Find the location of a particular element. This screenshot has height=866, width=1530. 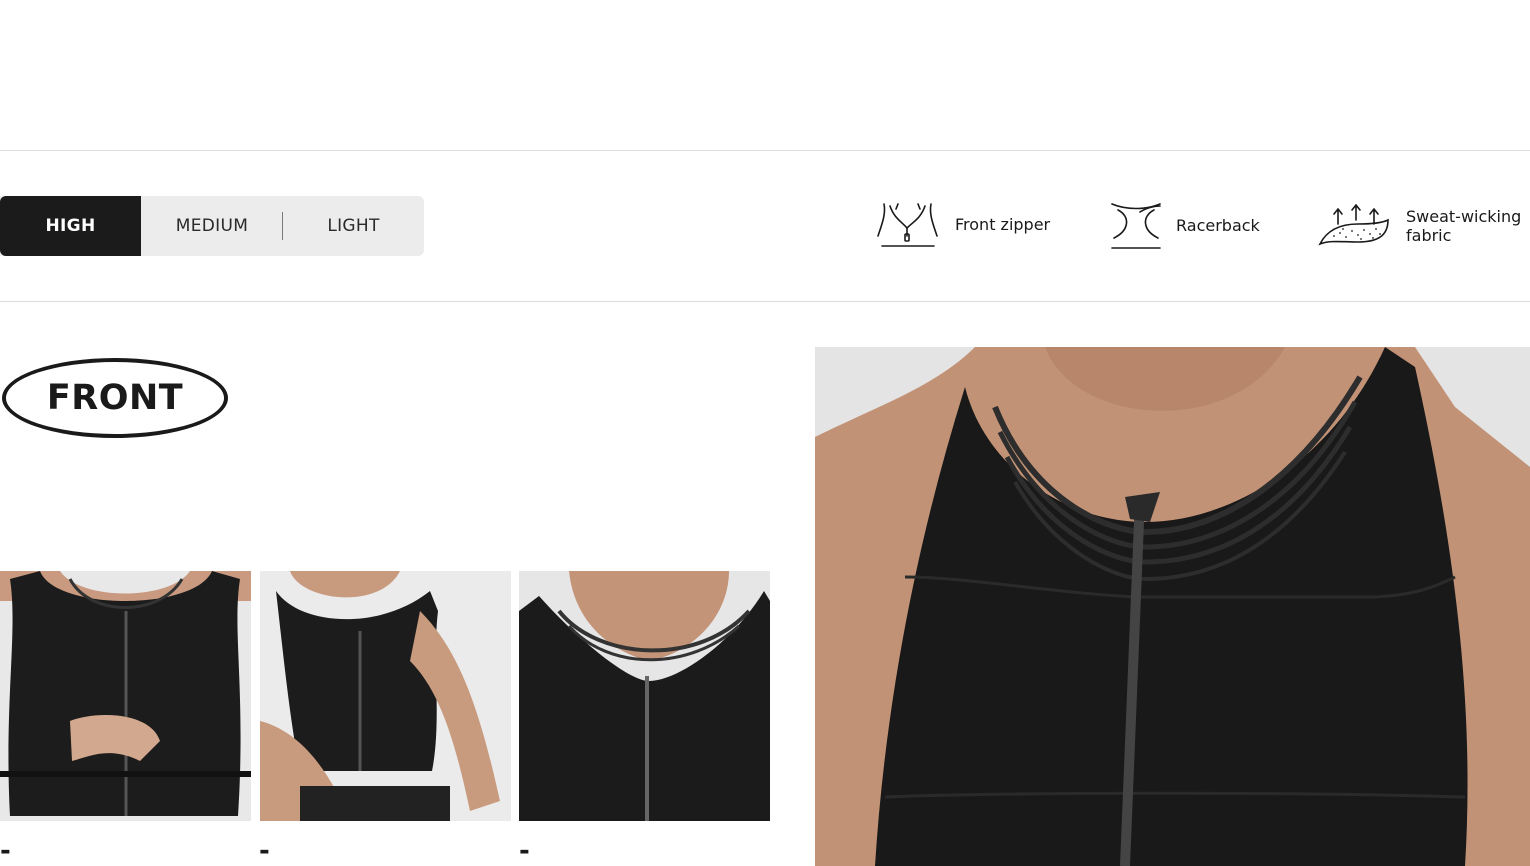

feature-label-sweat-wicking: Sweat-wicking fabric is located at coordinates (1464, 226).